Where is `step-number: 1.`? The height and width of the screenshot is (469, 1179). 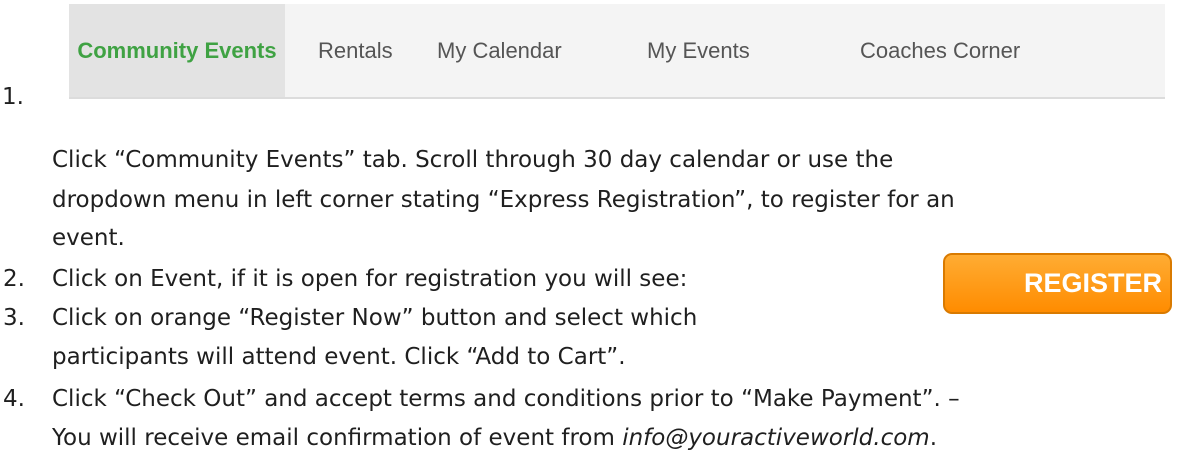
step-number: 1. is located at coordinates (13, 97).